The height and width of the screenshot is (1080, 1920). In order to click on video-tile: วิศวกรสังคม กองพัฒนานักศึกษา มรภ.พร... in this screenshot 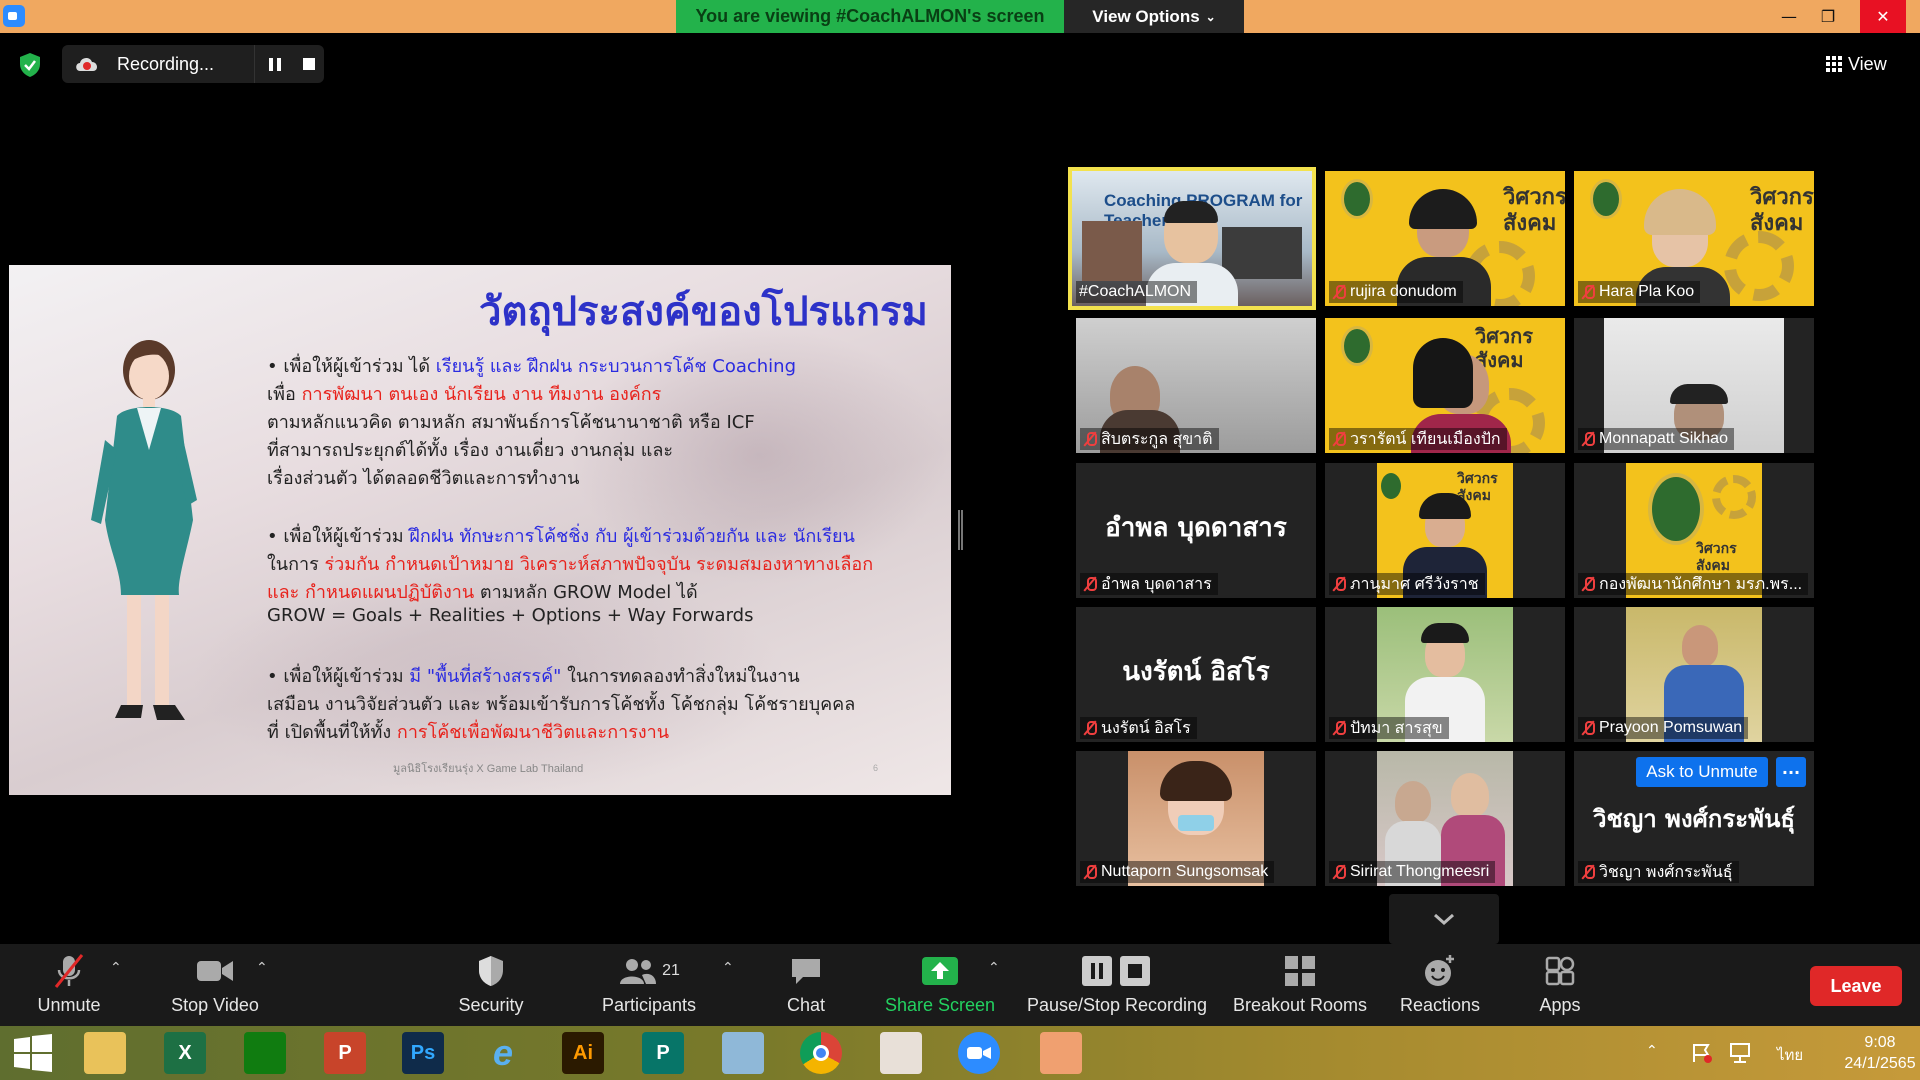, I will do `click(1694, 530)`.